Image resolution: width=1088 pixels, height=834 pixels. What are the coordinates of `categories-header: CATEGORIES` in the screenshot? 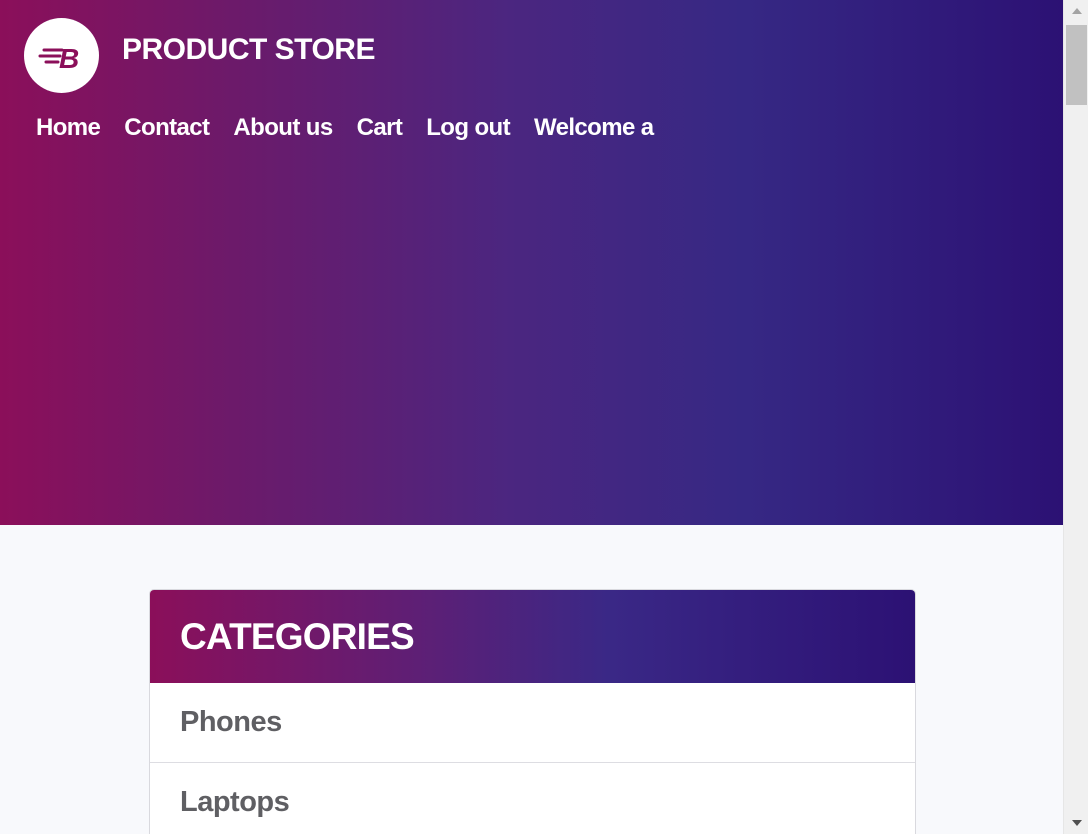 It's located at (532, 636).